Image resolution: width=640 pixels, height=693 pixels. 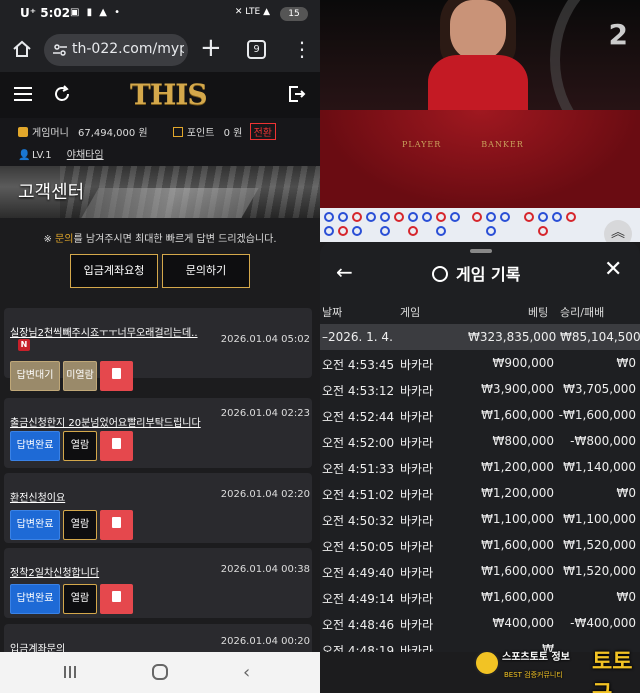 What do you see at coordinates (158, 508) in the screenshot?
I see `list-item: 환전신청이요 2026.01.04 02:20 답변완료 열람` at bounding box center [158, 508].